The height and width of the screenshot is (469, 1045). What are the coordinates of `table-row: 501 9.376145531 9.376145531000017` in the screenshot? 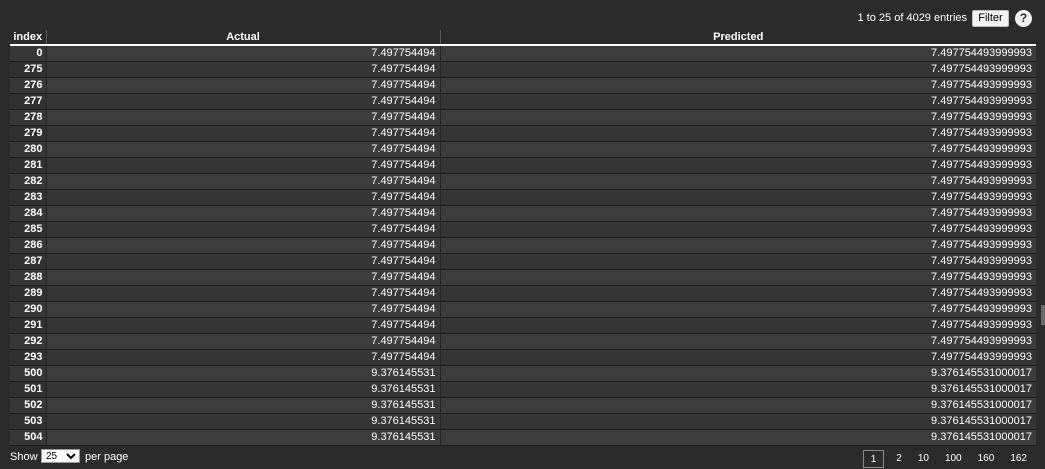 It's located at (523, 389).